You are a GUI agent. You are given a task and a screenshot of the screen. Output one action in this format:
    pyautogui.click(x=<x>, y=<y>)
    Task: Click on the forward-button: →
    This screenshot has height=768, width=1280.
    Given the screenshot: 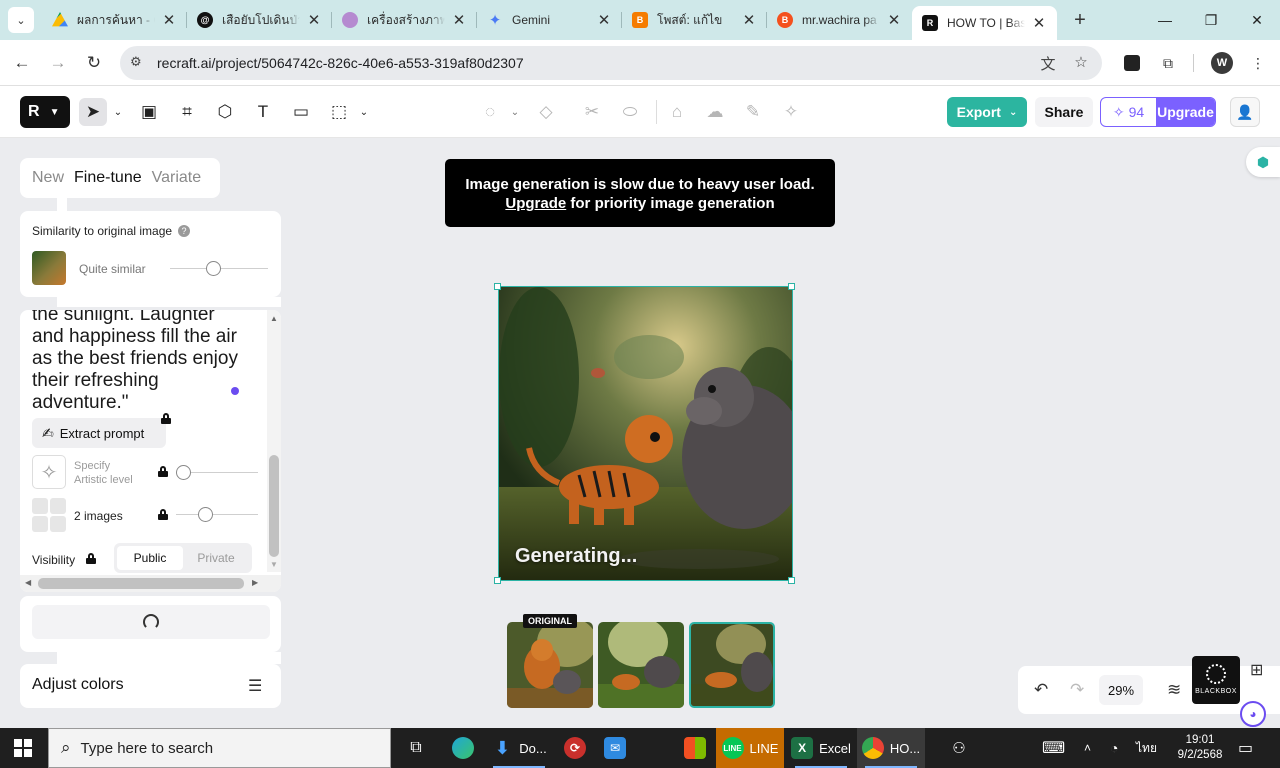 What is the action you would take?
    pyautogui.click(x=58, y=63)
    